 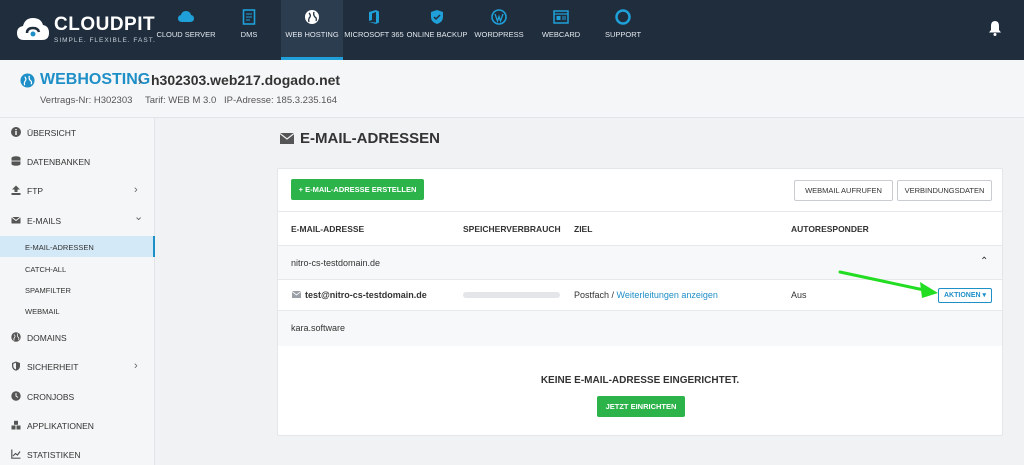 I want to click on storage-usage-bar, so click(x=511, y=295).